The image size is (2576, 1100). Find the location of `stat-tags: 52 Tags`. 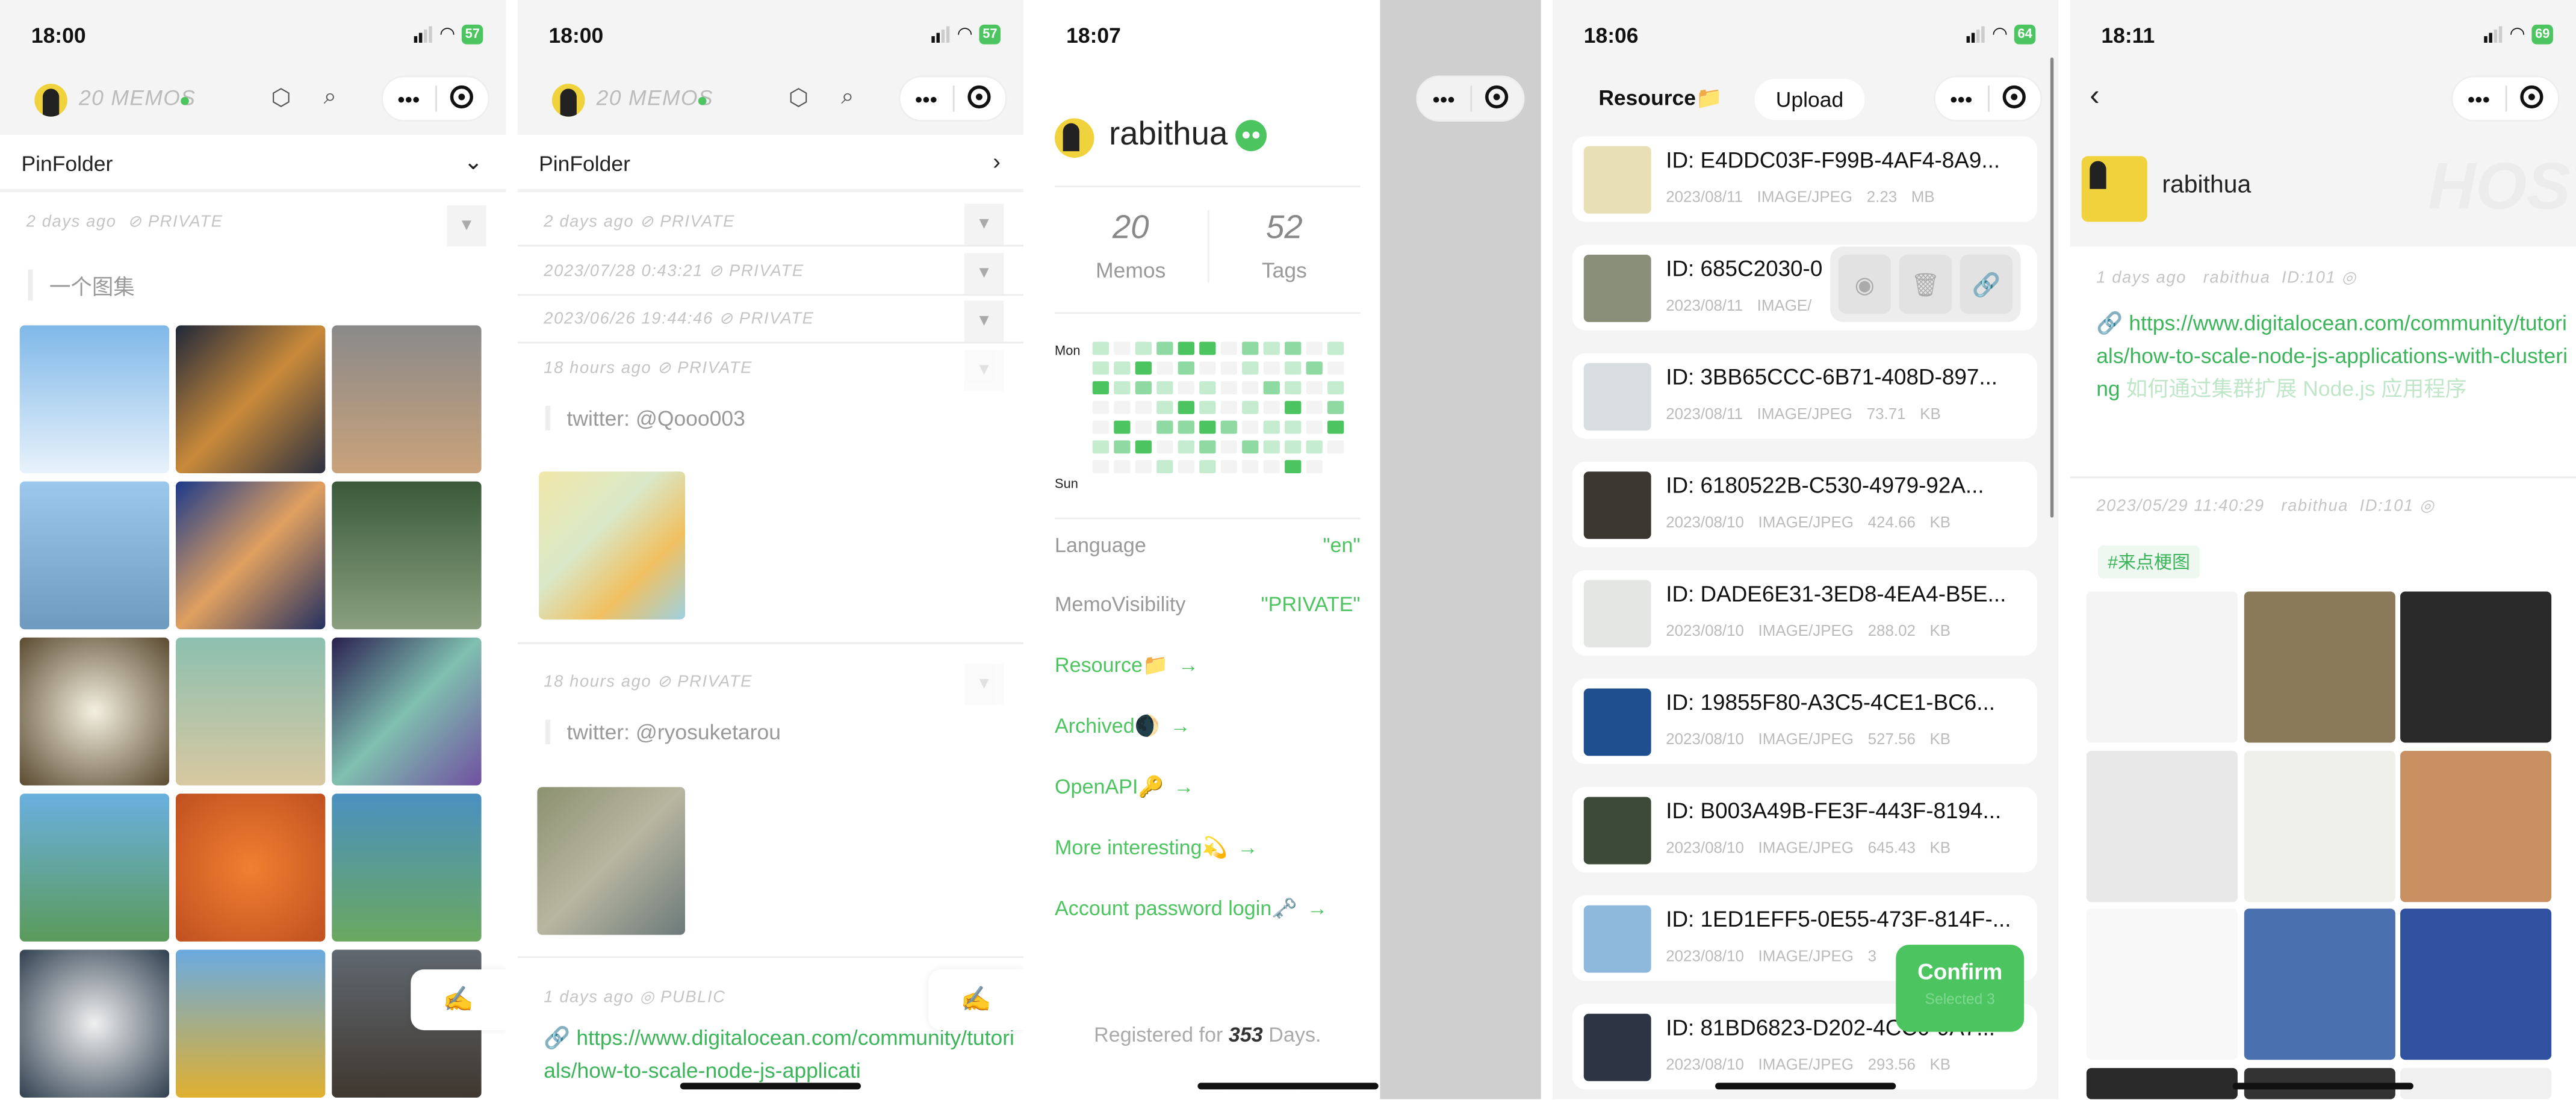

stat-tags: 52 Tags is located at coordinates (1284, 246).